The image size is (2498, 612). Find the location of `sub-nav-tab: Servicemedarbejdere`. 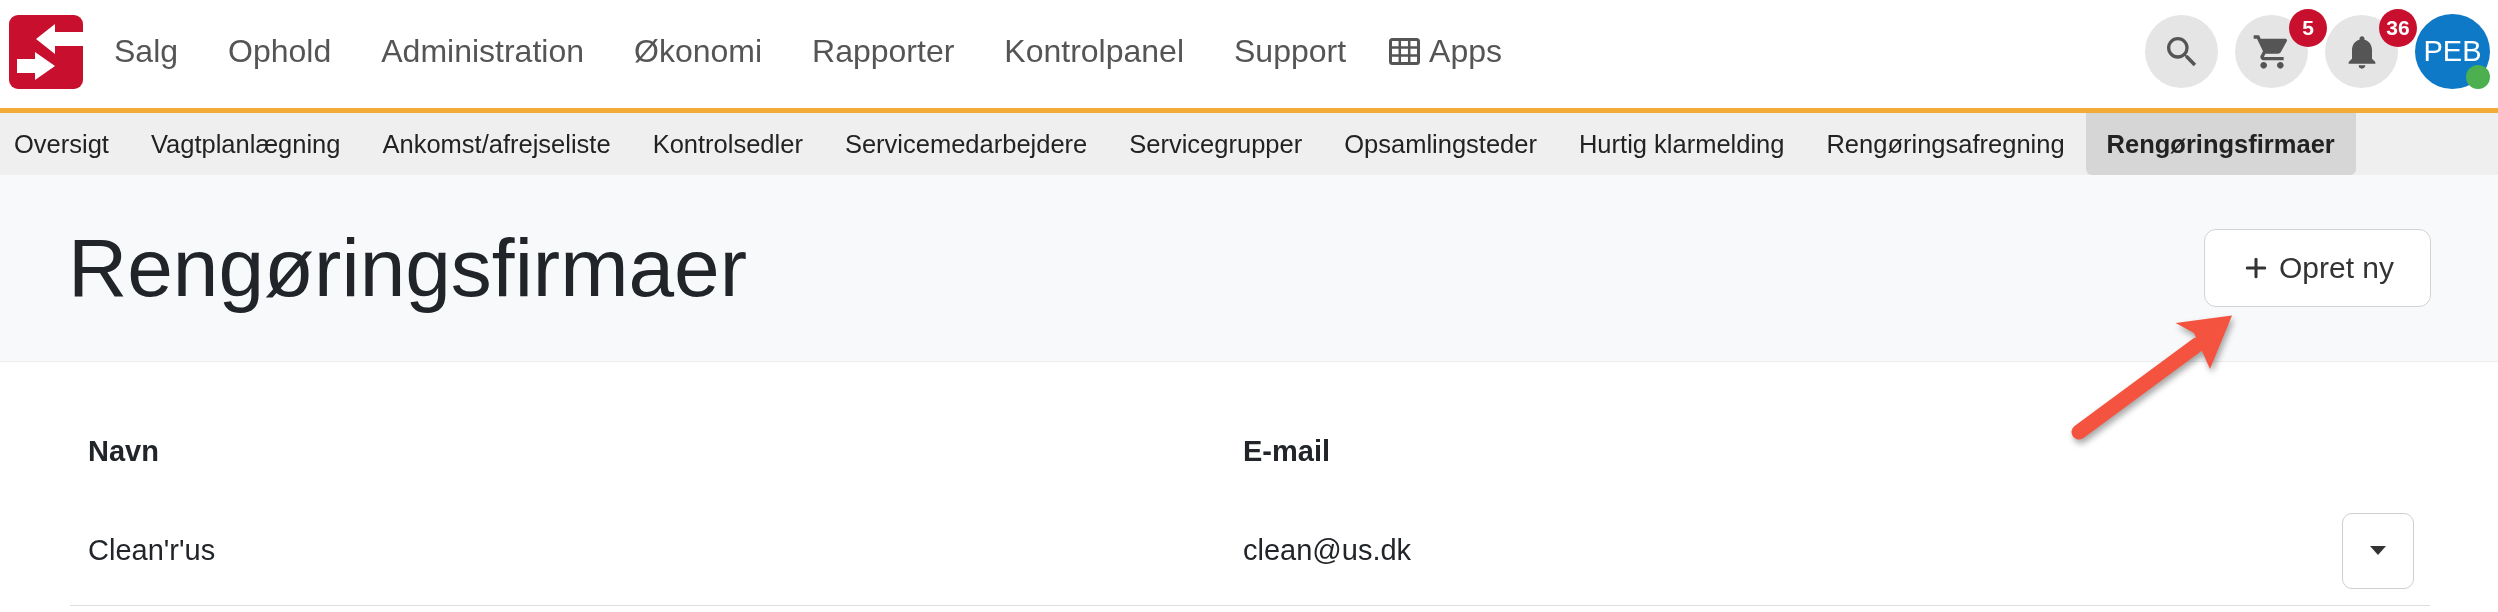

sub-nav-tab: Servicemedarbejdere is located at coordinates (966, 144).